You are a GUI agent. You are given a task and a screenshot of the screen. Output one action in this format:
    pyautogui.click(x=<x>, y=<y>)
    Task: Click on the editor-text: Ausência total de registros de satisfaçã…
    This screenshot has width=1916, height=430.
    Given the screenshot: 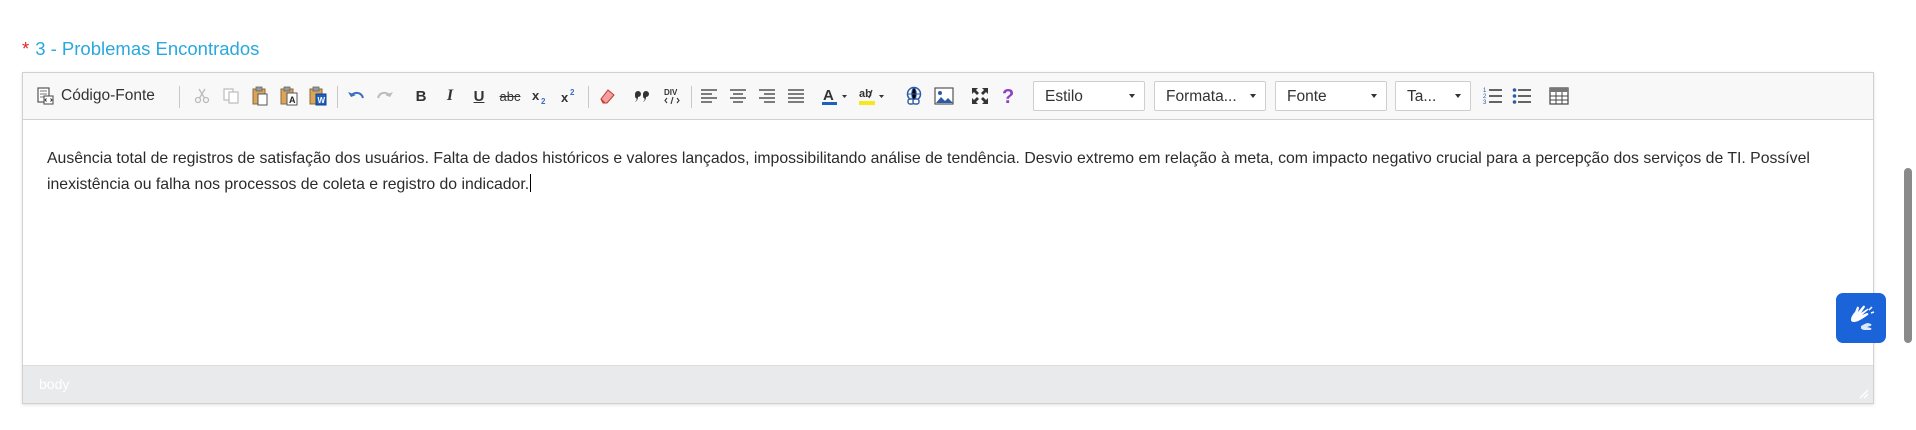 What is the action you would take?
    pyautogui.click(x=928, y=171)
    